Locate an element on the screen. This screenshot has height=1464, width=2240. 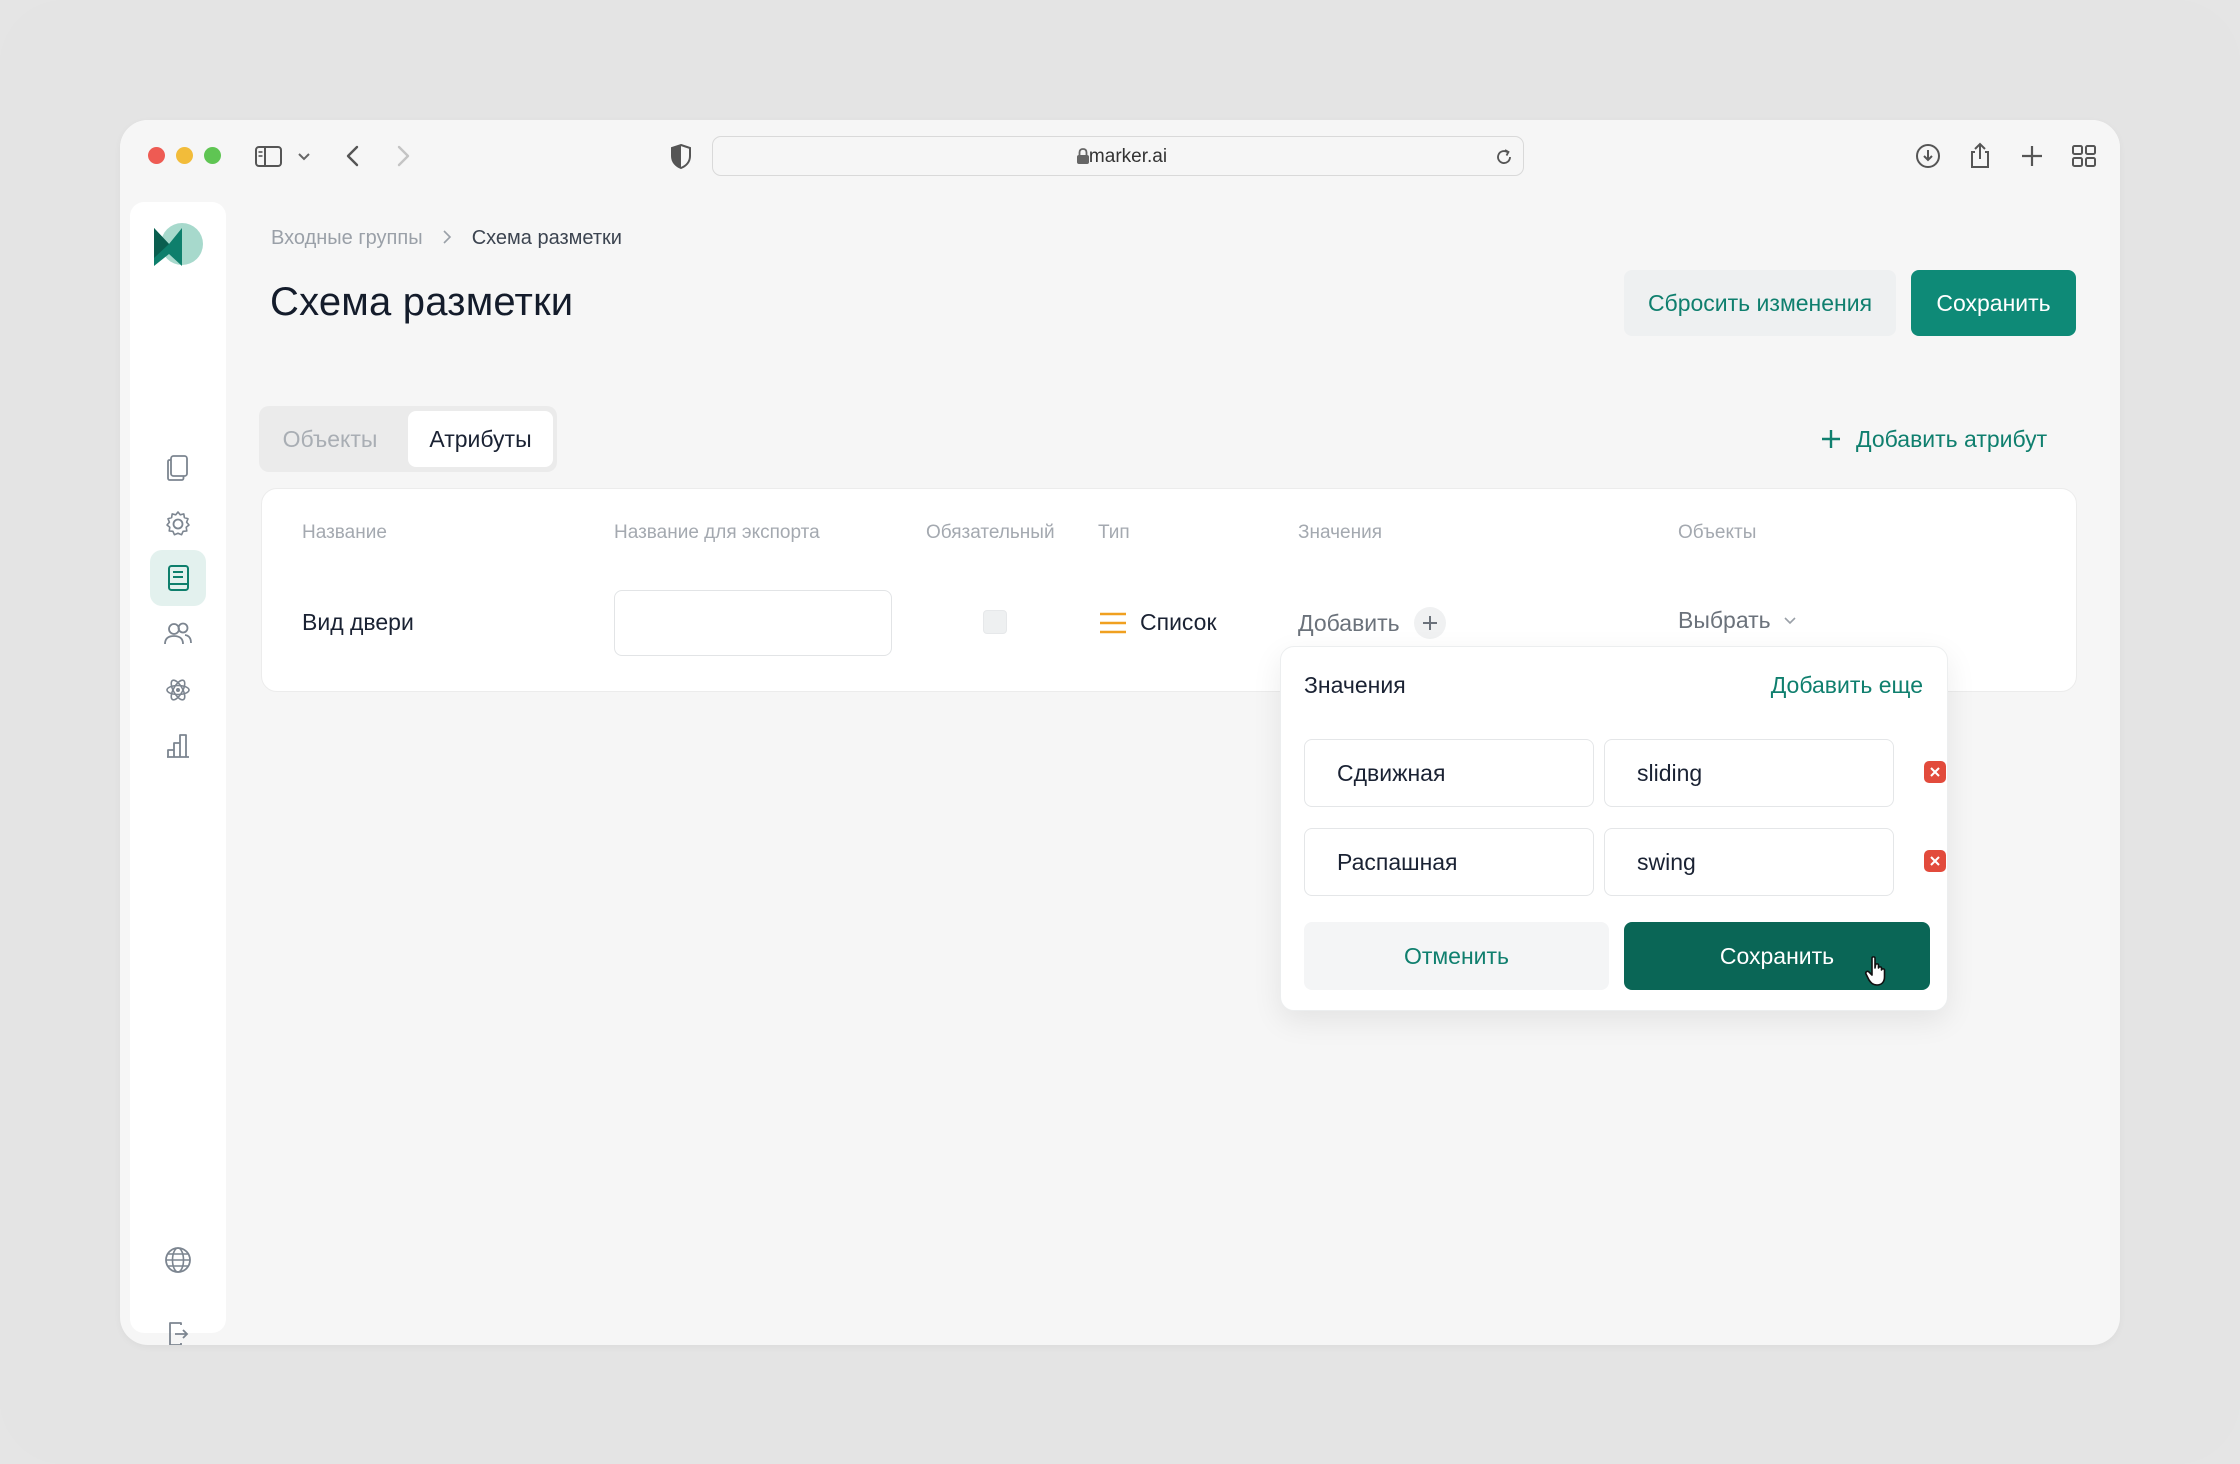
column-header-type: Тип is located at coordinates (1114, 532).